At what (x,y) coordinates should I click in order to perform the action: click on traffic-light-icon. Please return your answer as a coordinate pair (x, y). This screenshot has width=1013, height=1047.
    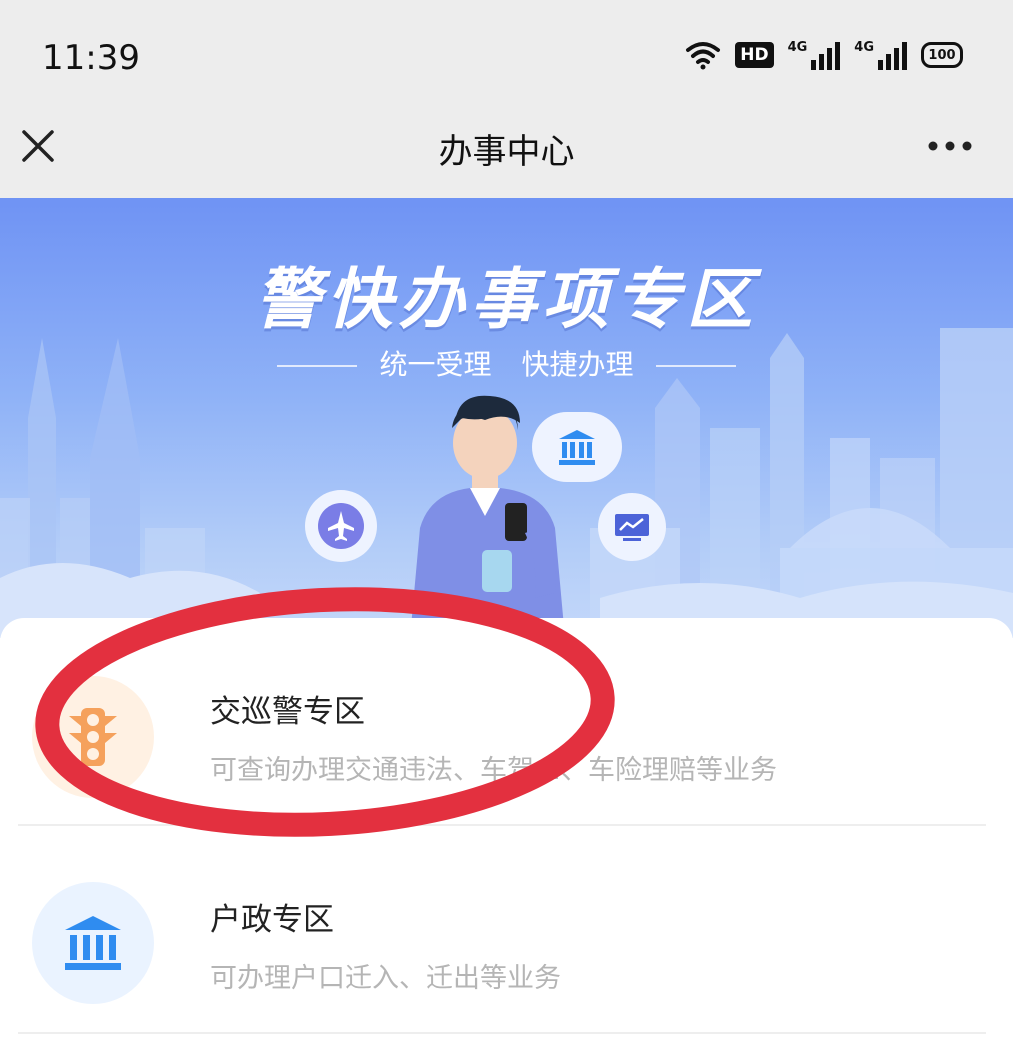
    Looking at the image, I should click on (93, 737).